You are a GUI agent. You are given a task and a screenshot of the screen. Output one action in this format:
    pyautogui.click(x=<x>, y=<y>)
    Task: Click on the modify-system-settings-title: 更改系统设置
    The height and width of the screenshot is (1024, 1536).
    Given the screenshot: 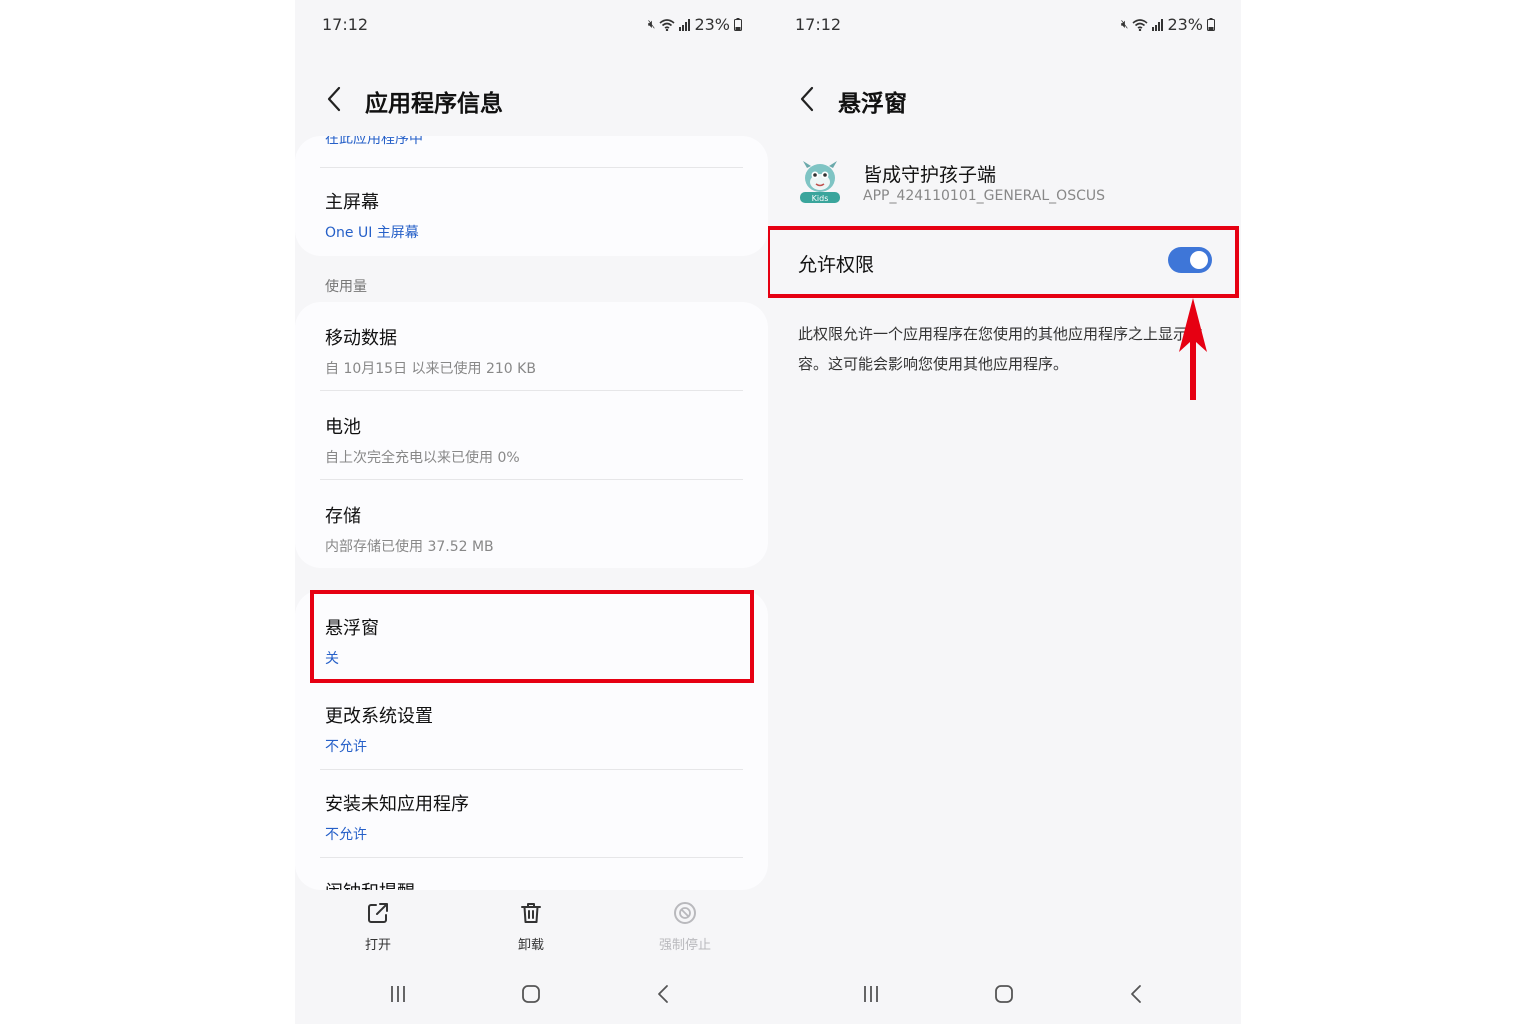 What is the action you would take?
    pyautogui.click(x=379, y=716)
    